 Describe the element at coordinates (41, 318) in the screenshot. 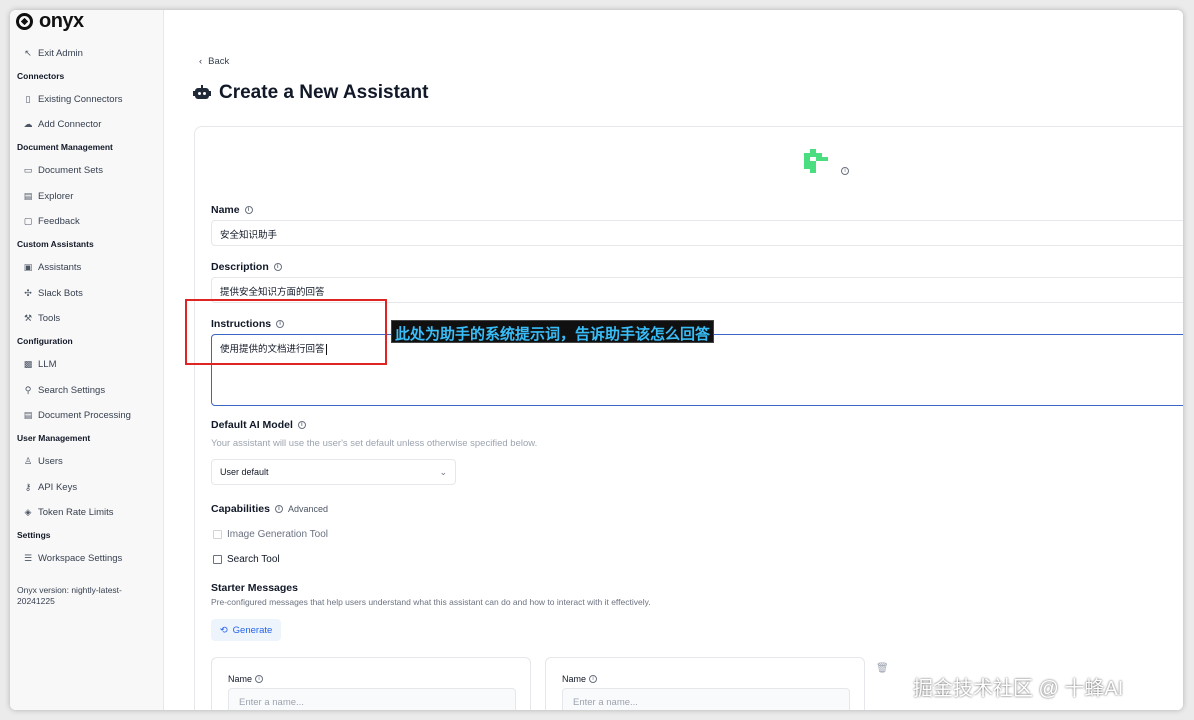

I see `sidebar-item-tools: ⚒ Tools` at that location.